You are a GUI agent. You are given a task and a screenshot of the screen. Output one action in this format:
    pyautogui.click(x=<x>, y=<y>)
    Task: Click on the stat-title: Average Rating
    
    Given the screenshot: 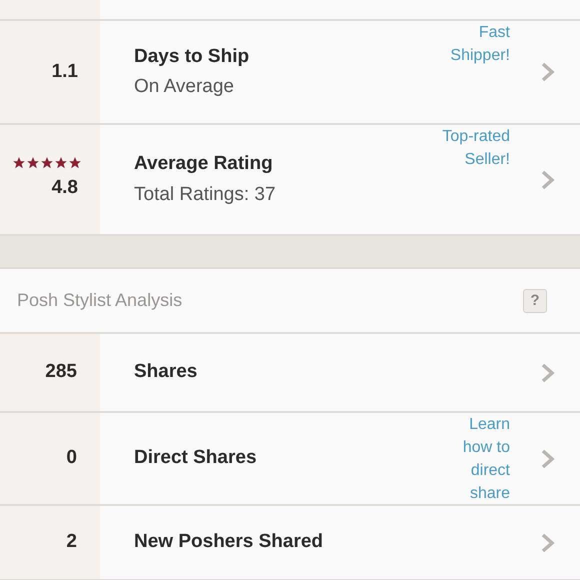 What is the action you would take?
    pyautogui.click(x=204, y=164)
    